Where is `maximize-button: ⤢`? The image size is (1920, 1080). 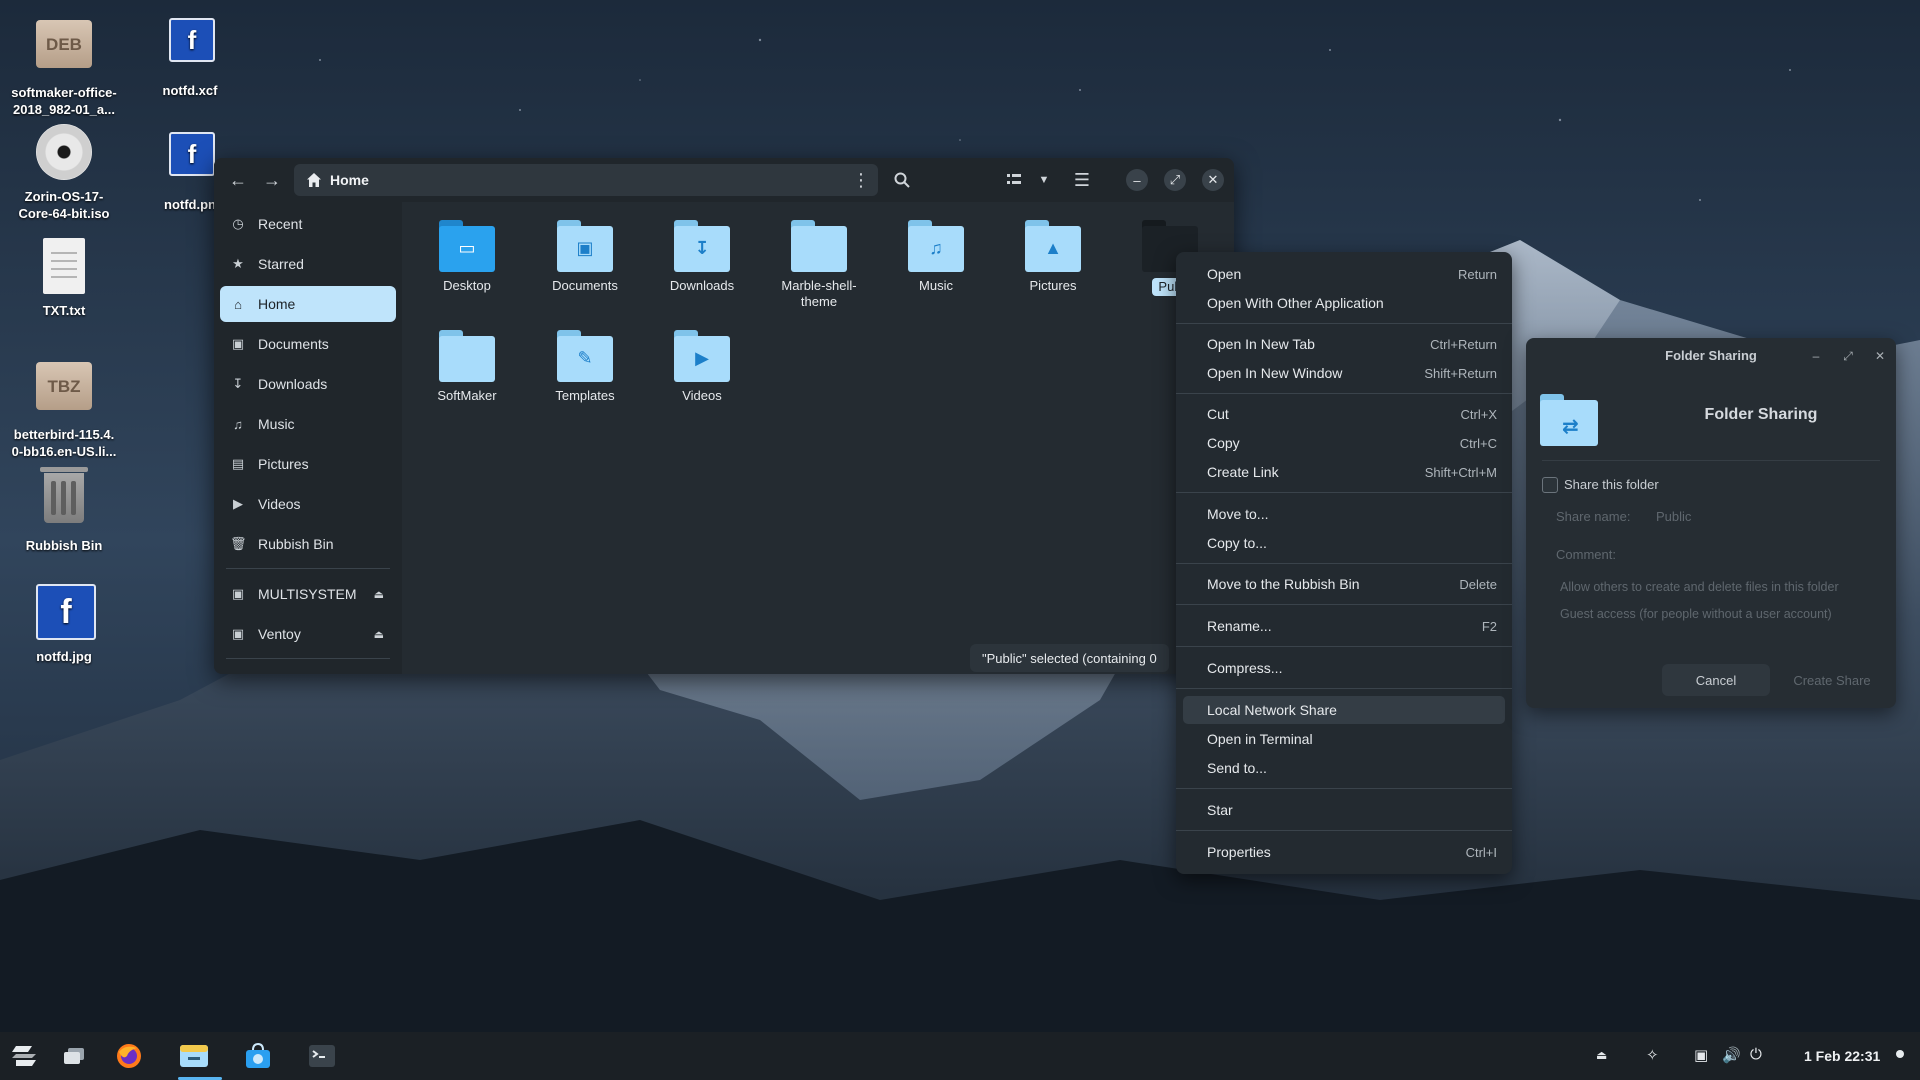 maximize-button: ⤢ is located at coordinates (1175, 180).